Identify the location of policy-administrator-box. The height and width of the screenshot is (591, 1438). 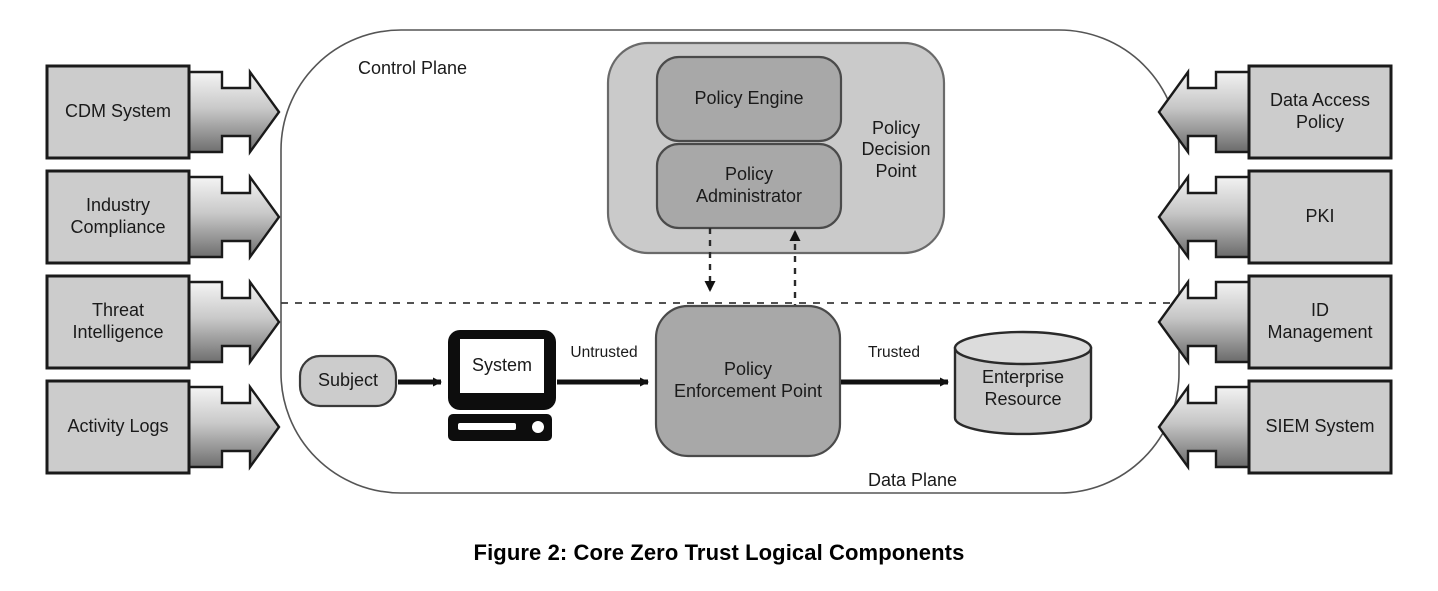
(749, 186).